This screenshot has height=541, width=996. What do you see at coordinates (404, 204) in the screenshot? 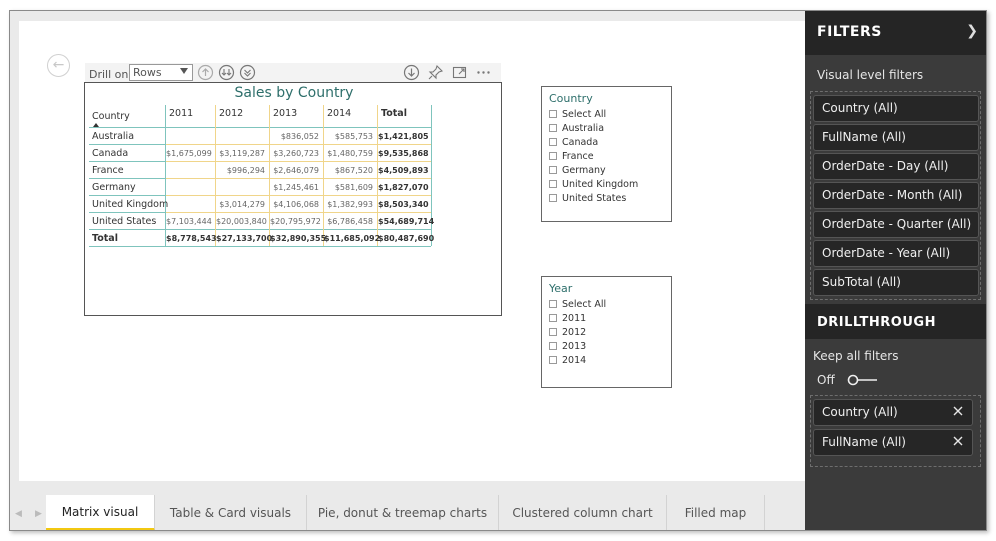
I see `matrix-row-total: $8,503,340` at bounding box center [404, 204].